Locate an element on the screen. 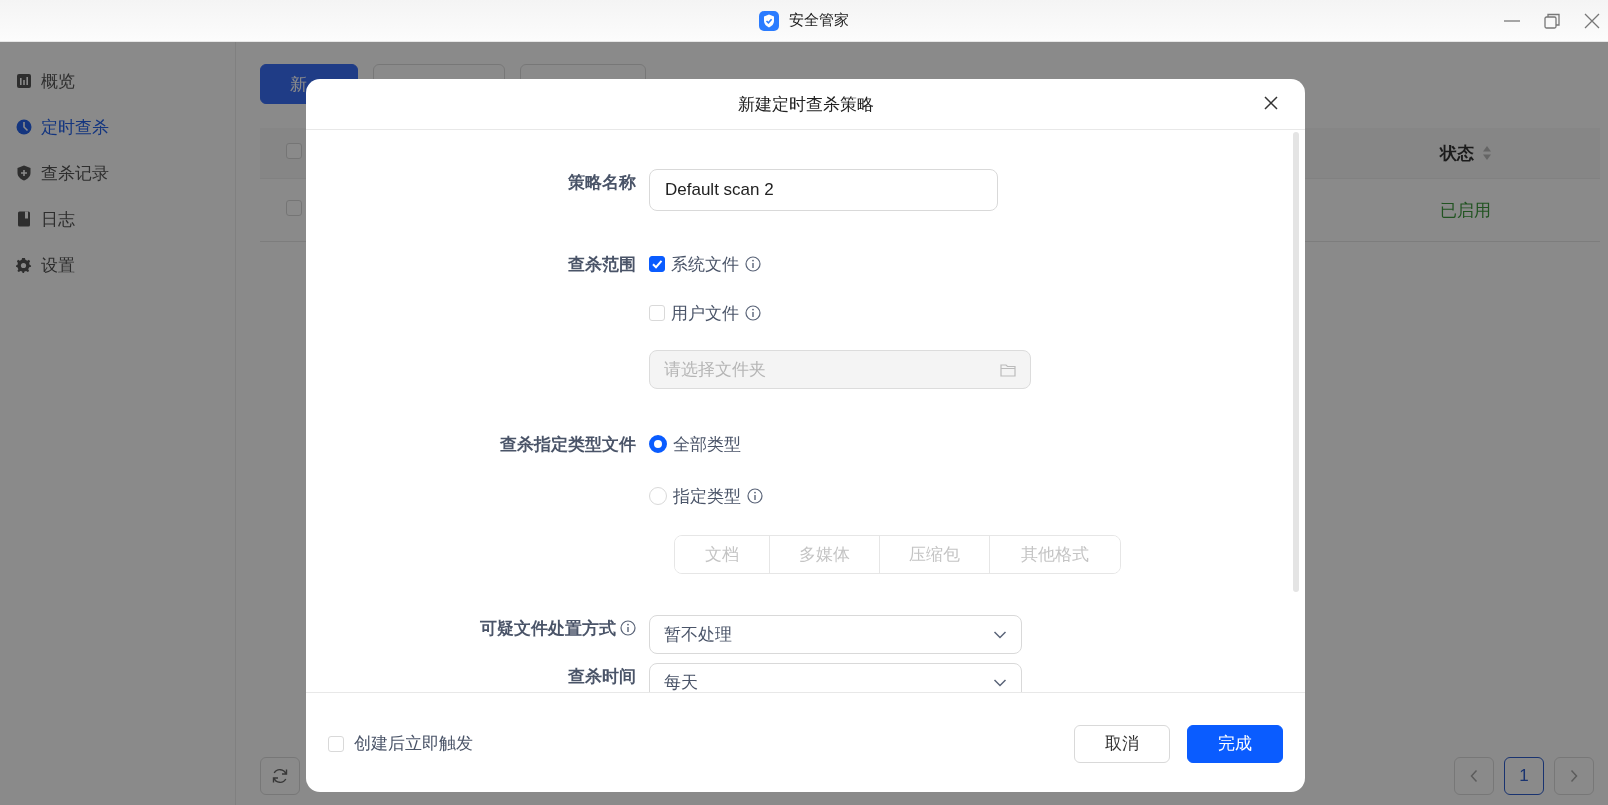 The height and width of the screenshot is (805, 1608). shield-plus-icon is located at coordinates (24, 173).